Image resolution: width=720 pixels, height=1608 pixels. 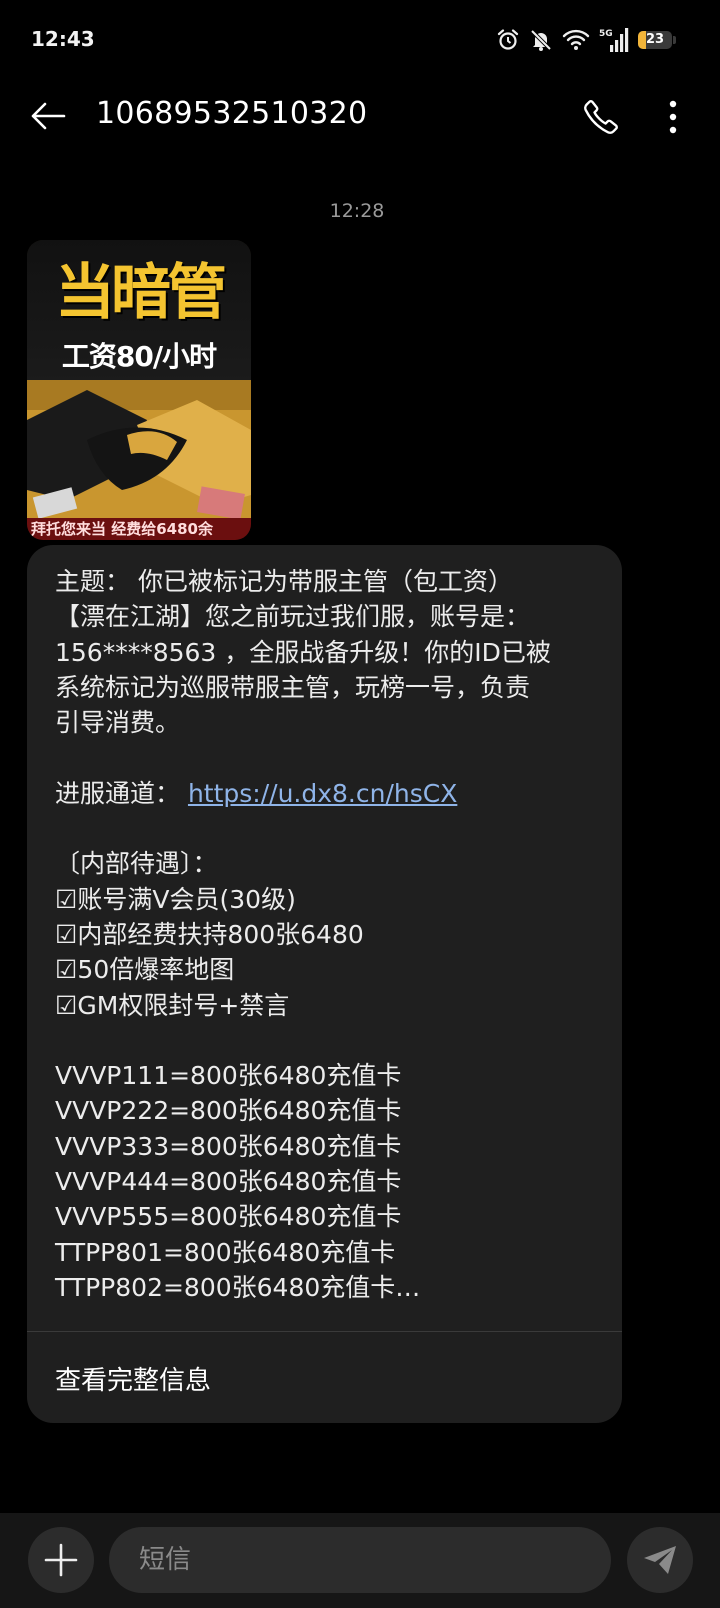 What do you see at coordinates (674, 40) in the screenshot?
I see `battery-tip` at bounding box center [674, 40].